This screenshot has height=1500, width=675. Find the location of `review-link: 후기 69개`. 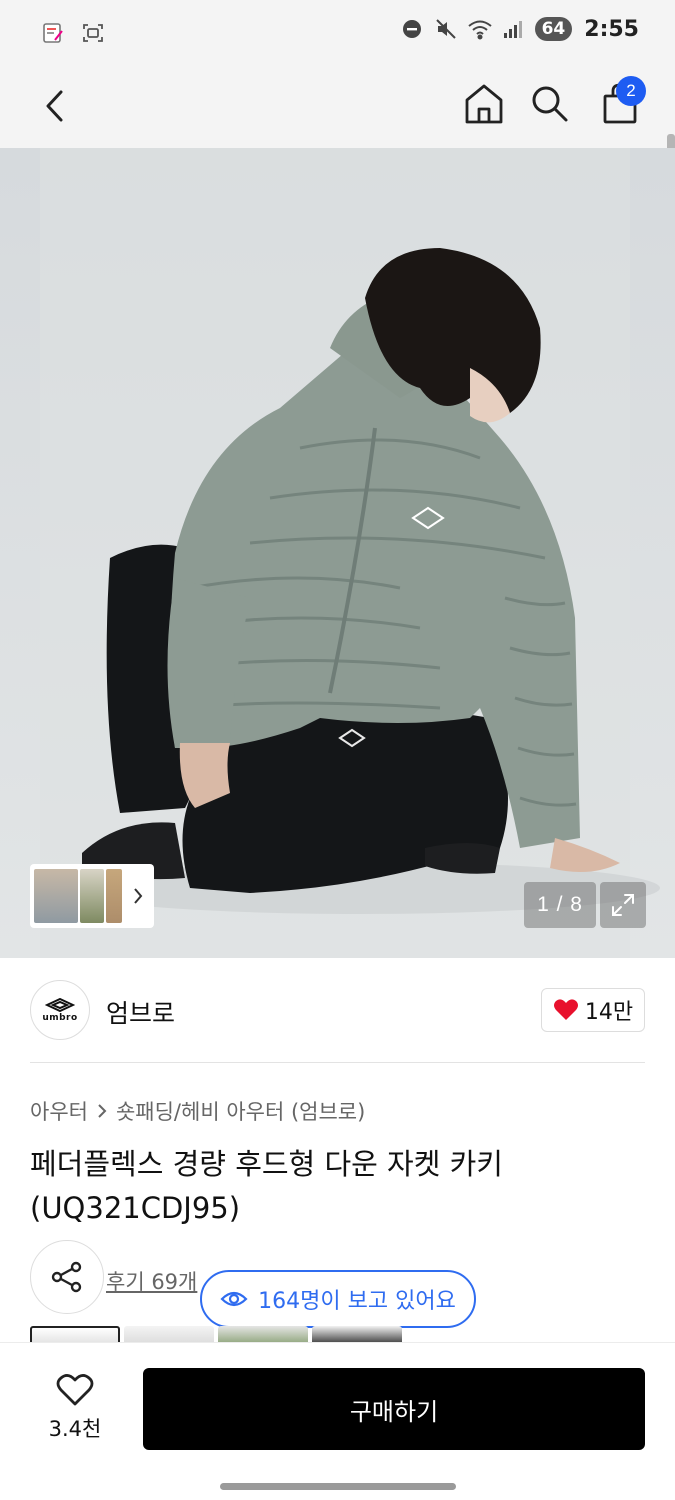

review-link: 후기 69개 is located at coordinates (151, 1281).